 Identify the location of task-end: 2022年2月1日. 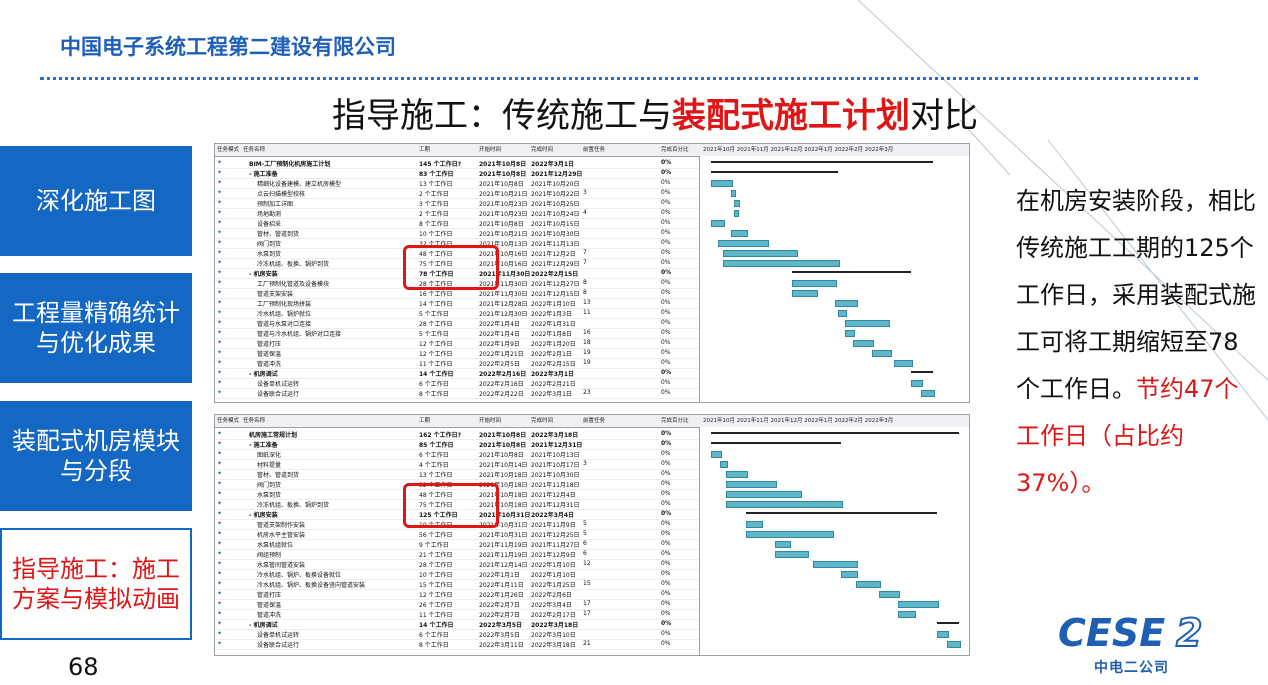
(551, 354).